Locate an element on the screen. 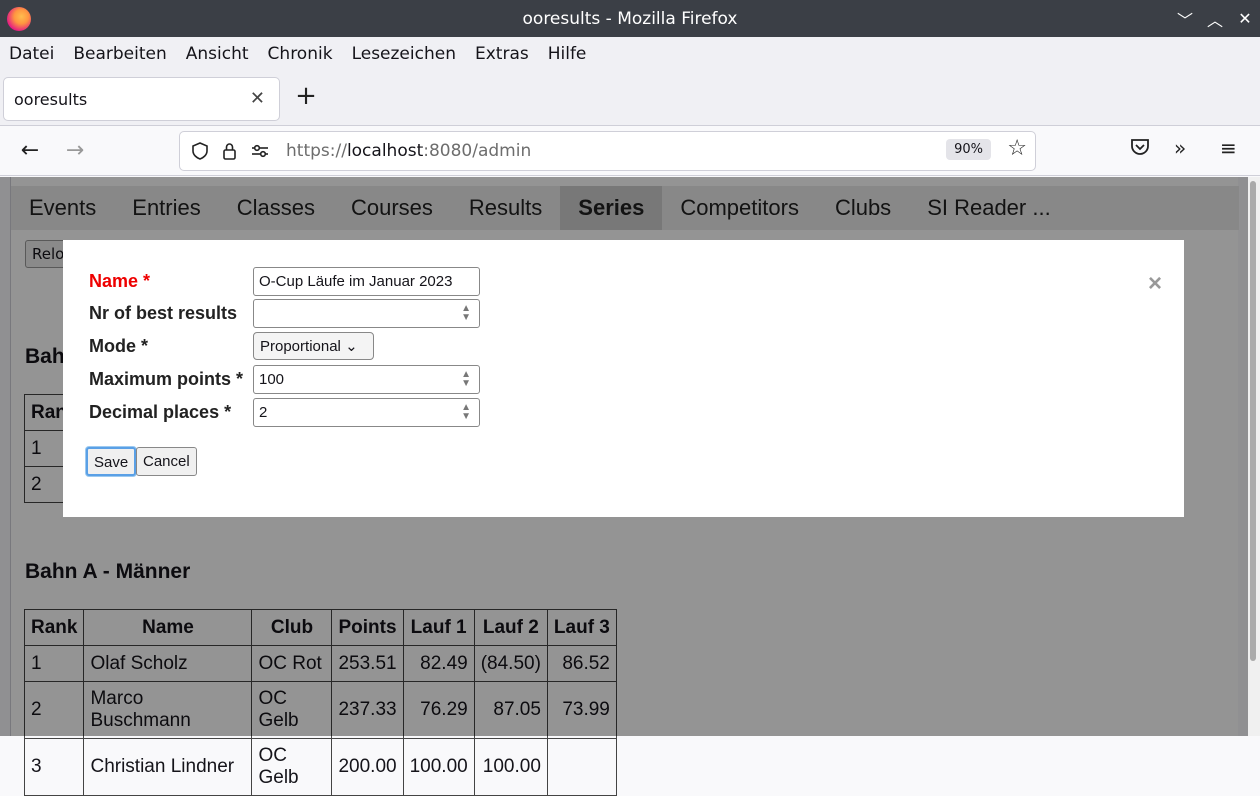 This screenshot has width=1260, height=796. browser-tab: ooresults ✕ is located at coordinates (141, 99).